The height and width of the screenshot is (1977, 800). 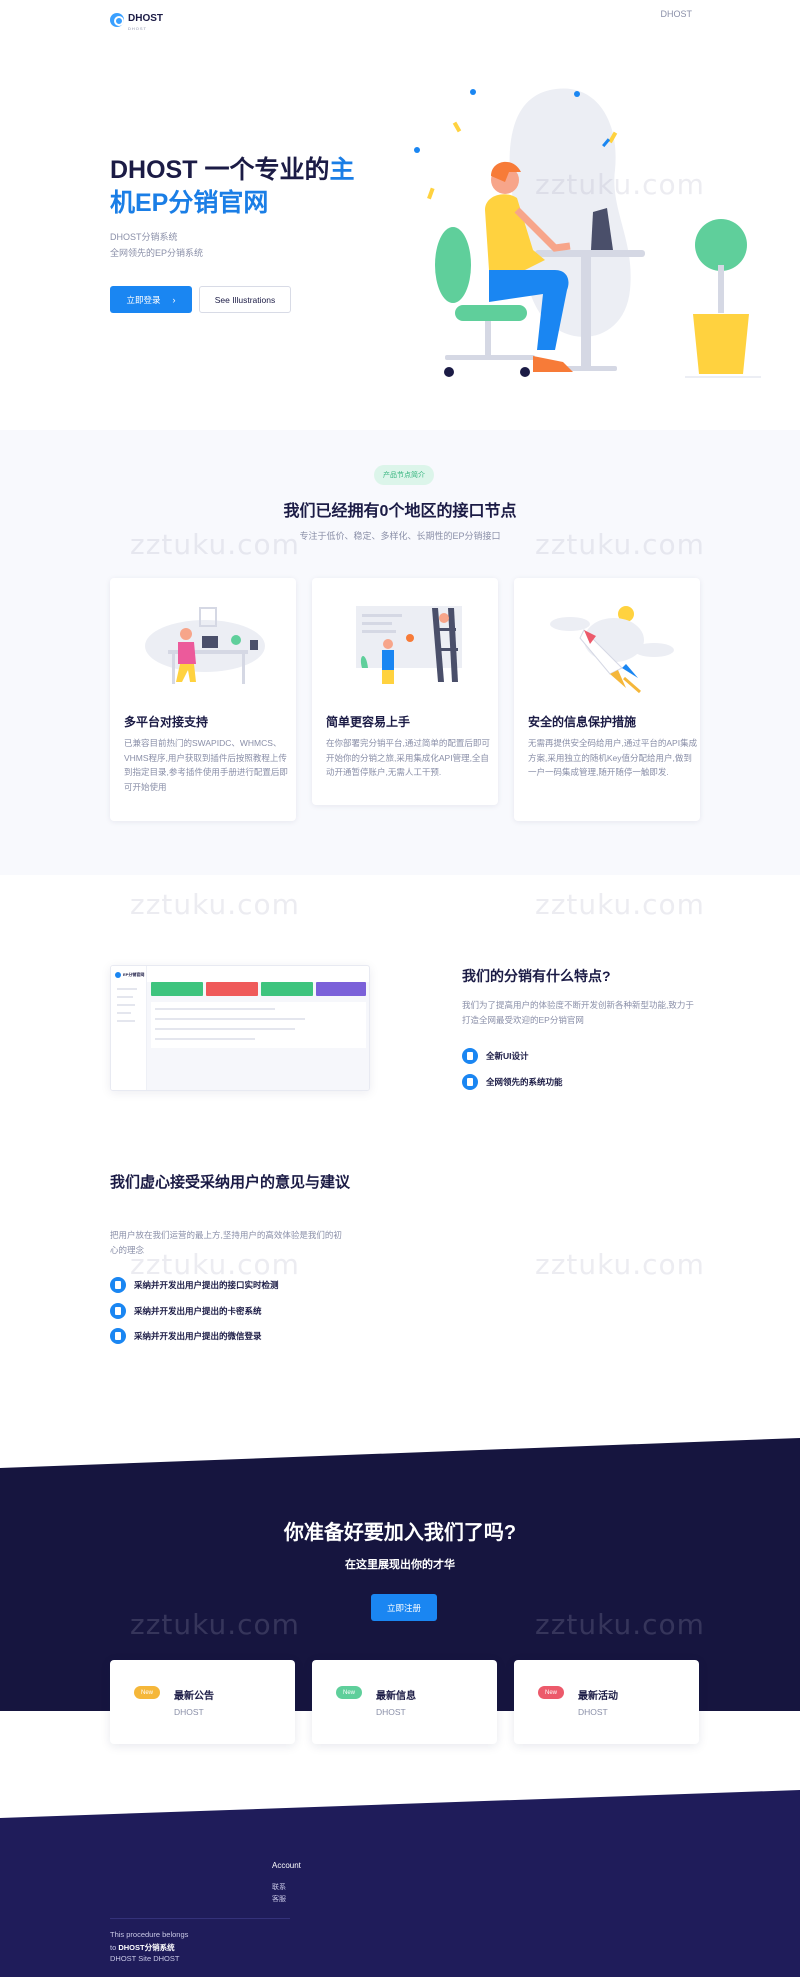 What do you see at coordinates (368, 722) in the screenshot?
I see `card-title: 简单更容易上手` at bounding box center [368, 722].